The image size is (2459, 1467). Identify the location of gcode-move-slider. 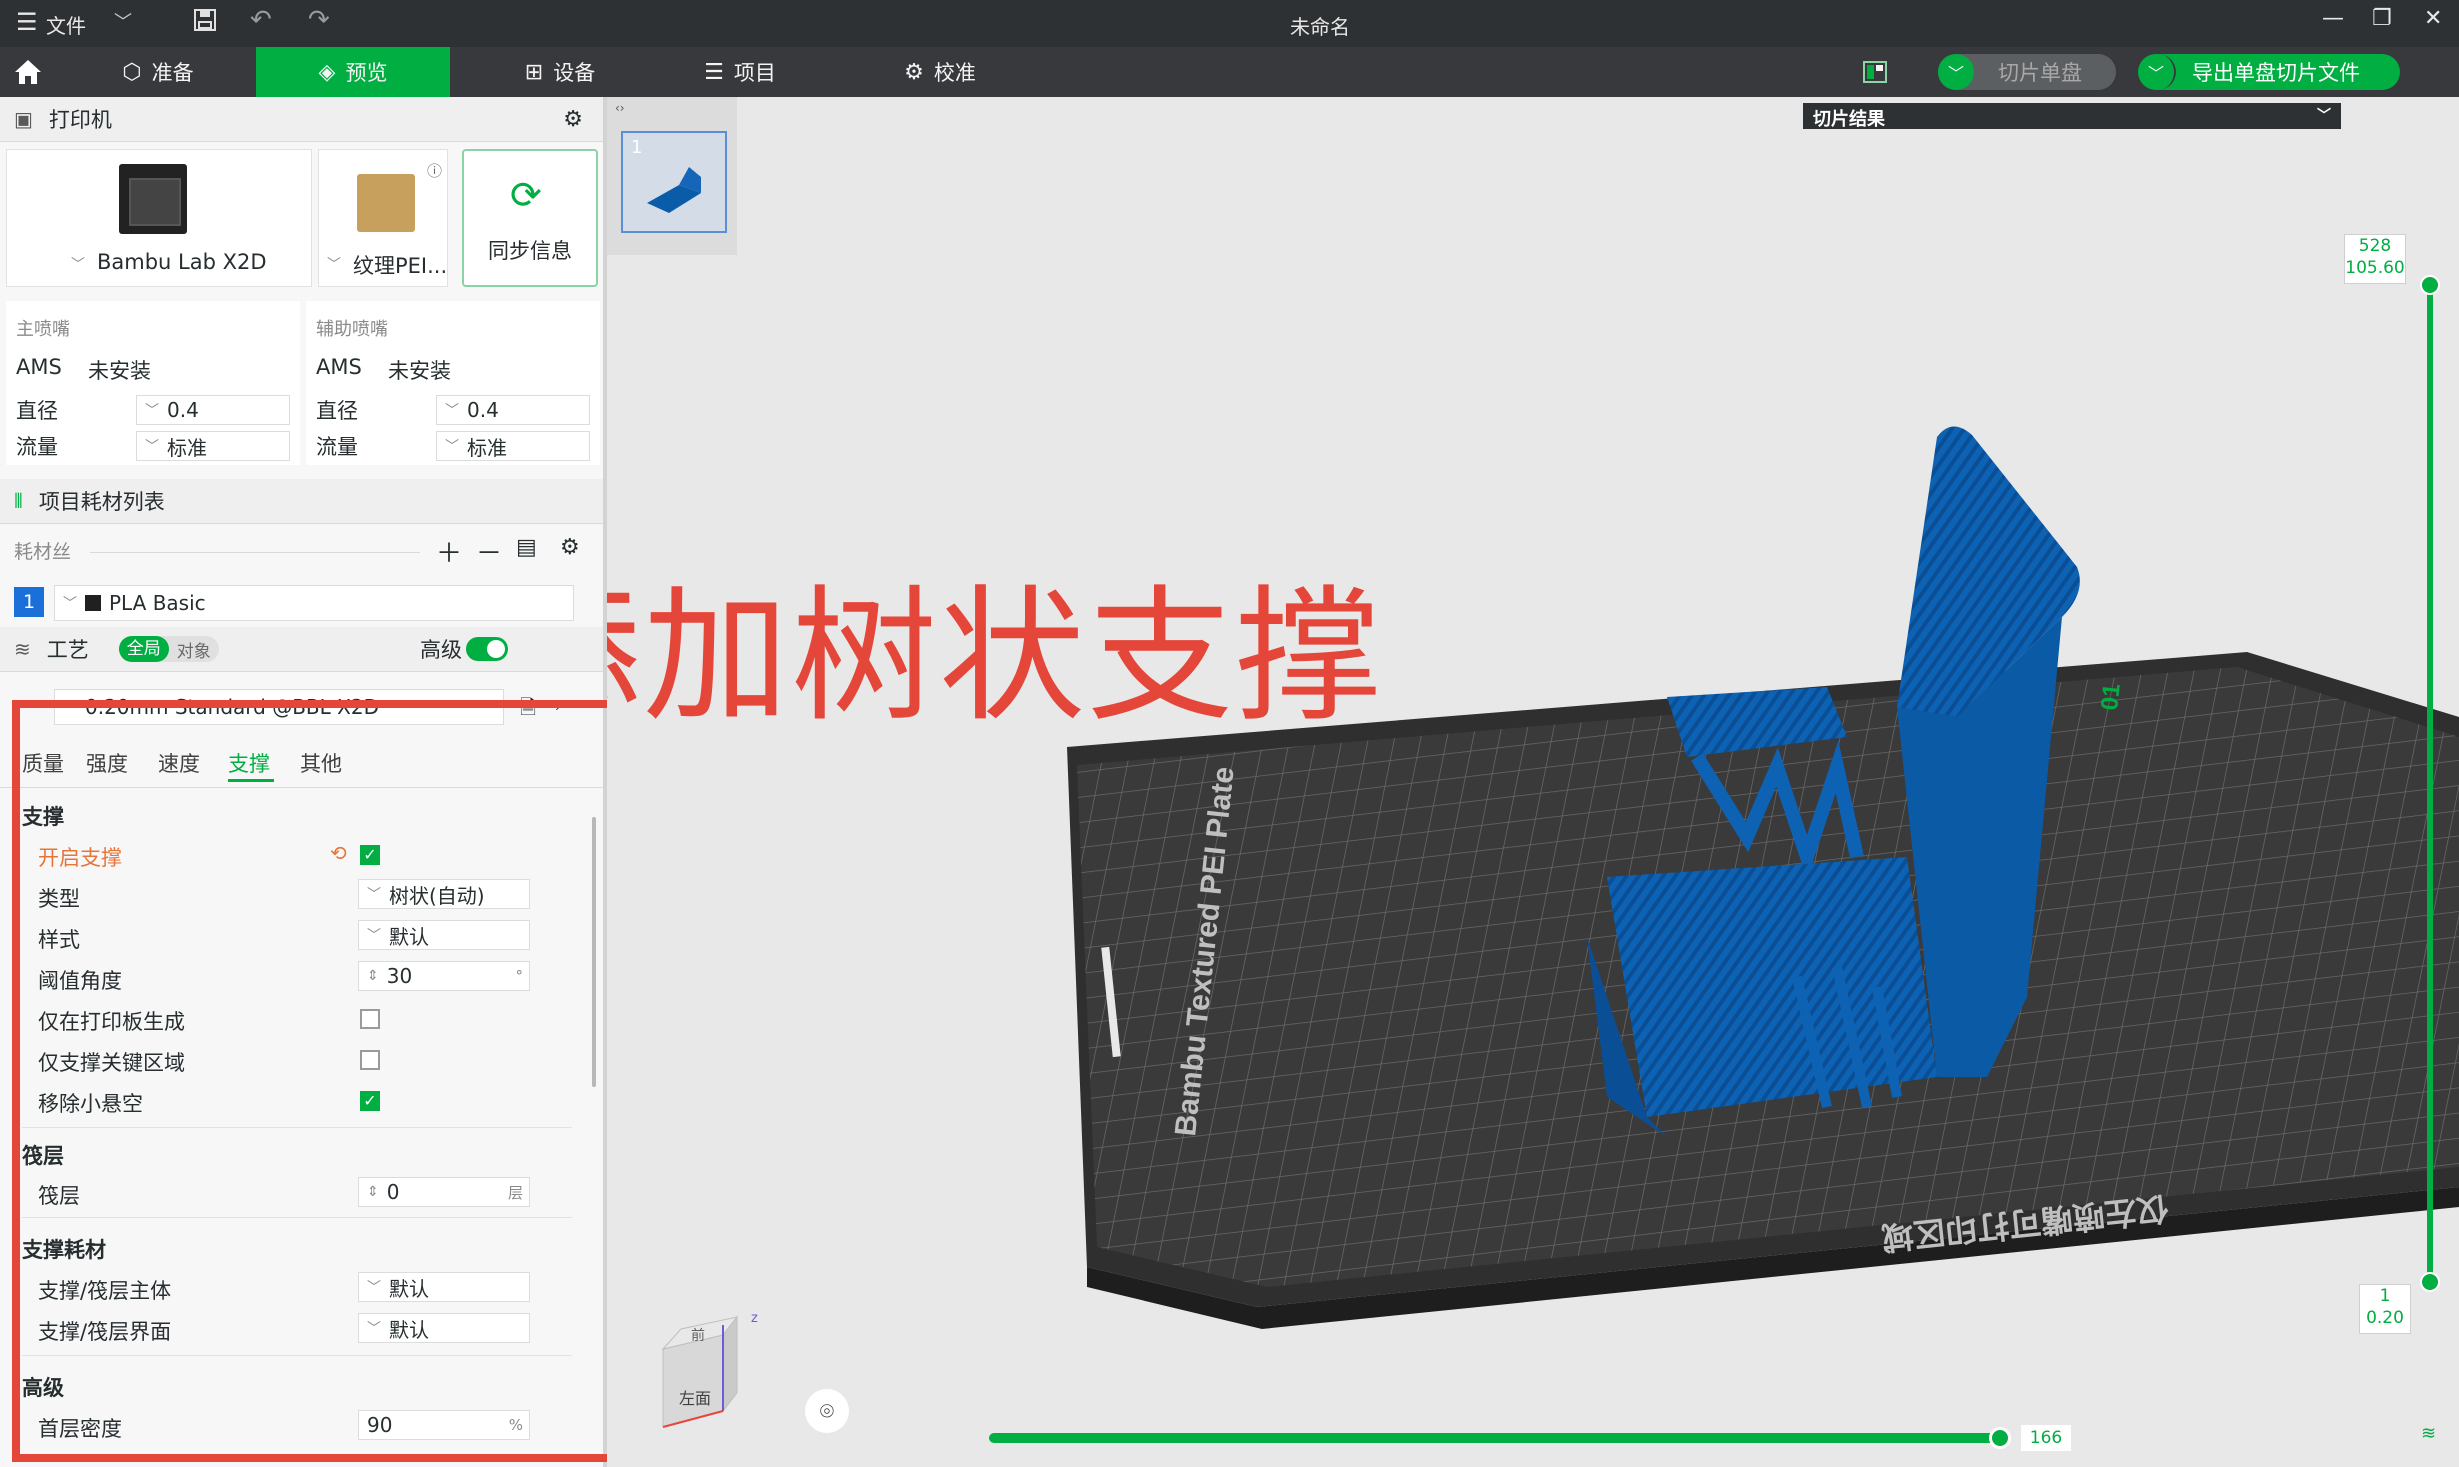
(1493, 1438).